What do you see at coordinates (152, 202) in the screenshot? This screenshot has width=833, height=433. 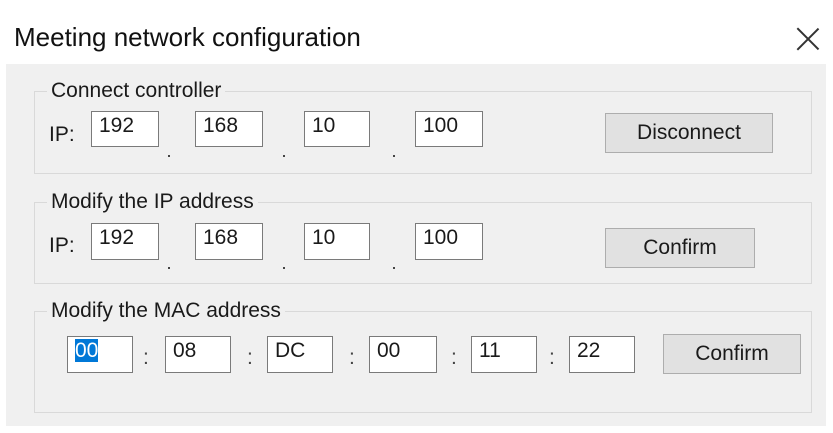 I see `modify-ip-legend: Modify the IP address` at bounding box center [152, 202].